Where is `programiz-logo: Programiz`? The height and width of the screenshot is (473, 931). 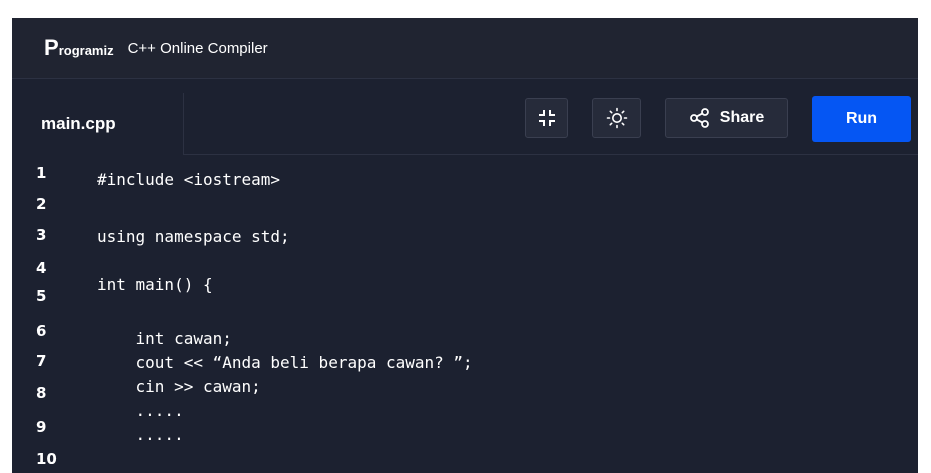 programiz-logo: Programiz is located at coordinates (79, 48).